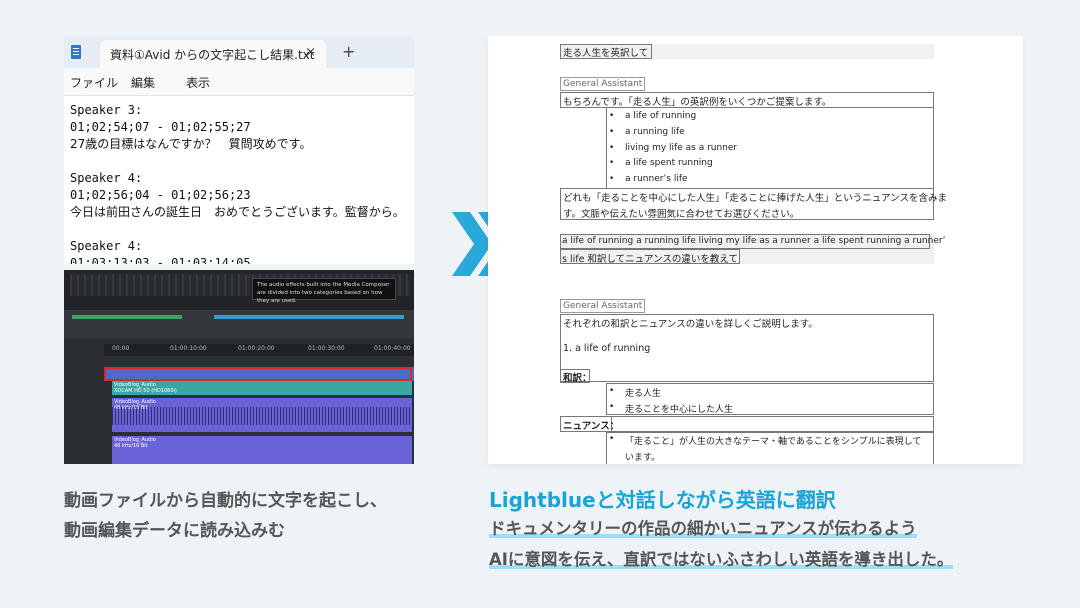 This screenshot has height=608, width=1080. I want to click on list-item: 「走ること」が人生の大きなテーマ・軸であることをシンプルに表現して, so click(765, 440).